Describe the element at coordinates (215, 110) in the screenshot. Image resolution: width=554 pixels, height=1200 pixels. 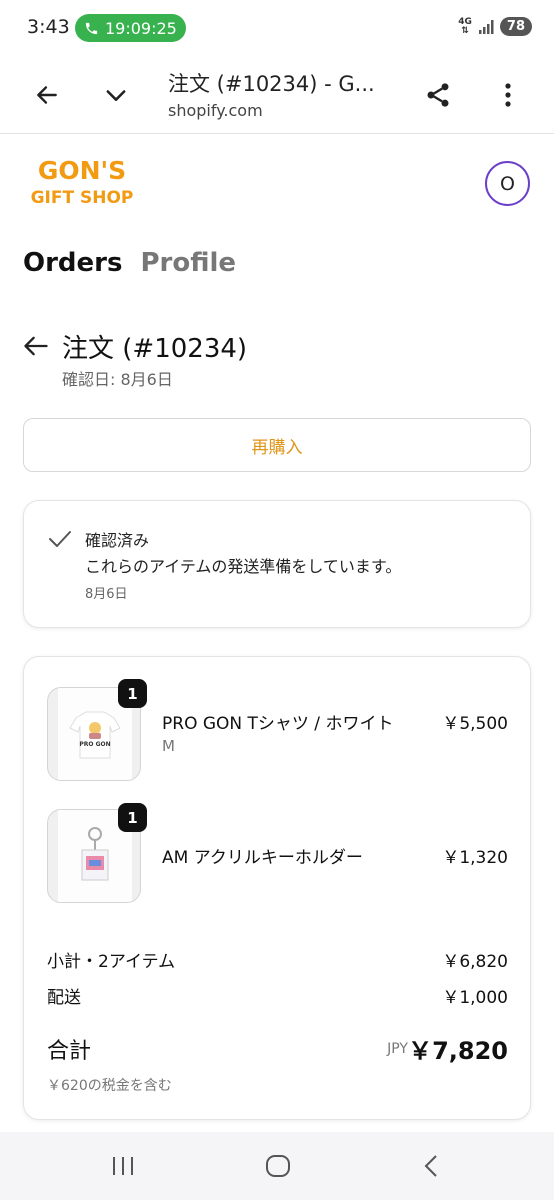
I see `page-url: shopify.com` at that location.